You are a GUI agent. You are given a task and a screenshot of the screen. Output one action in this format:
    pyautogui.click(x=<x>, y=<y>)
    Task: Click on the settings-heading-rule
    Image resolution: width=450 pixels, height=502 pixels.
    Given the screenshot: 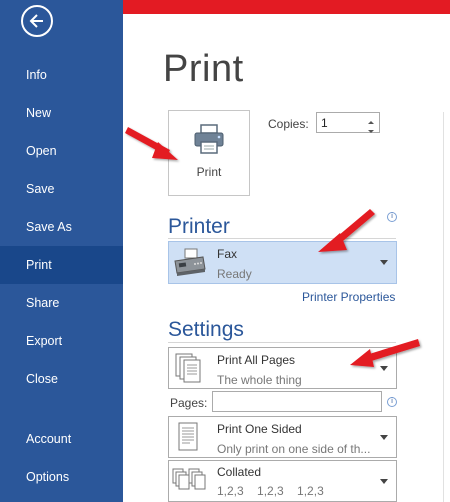 What is the action you would take?
    pyautogui.click(x=282, y=342)
    